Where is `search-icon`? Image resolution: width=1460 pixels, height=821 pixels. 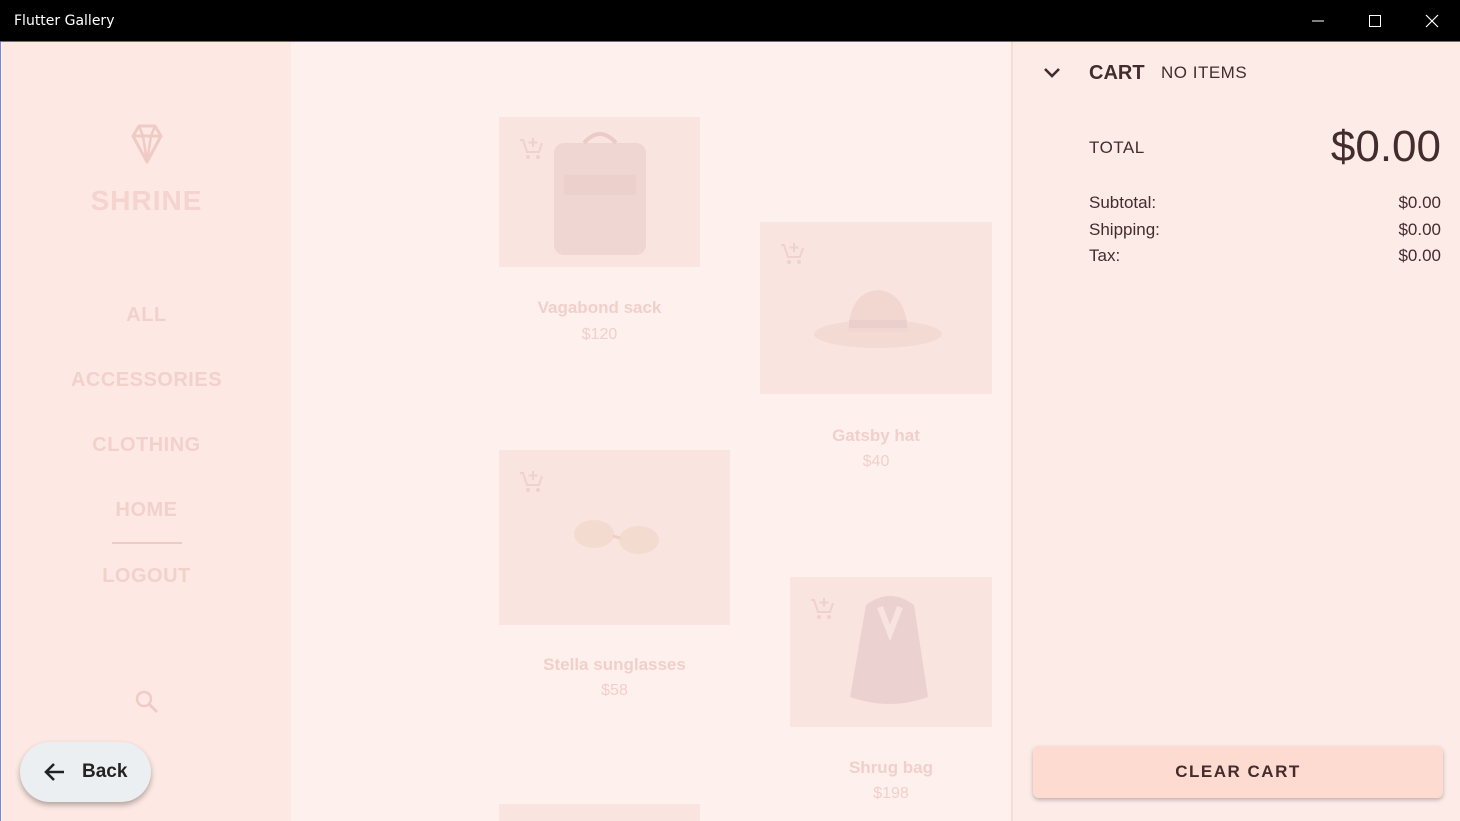
search-icon is located at coordinates (147, 702).